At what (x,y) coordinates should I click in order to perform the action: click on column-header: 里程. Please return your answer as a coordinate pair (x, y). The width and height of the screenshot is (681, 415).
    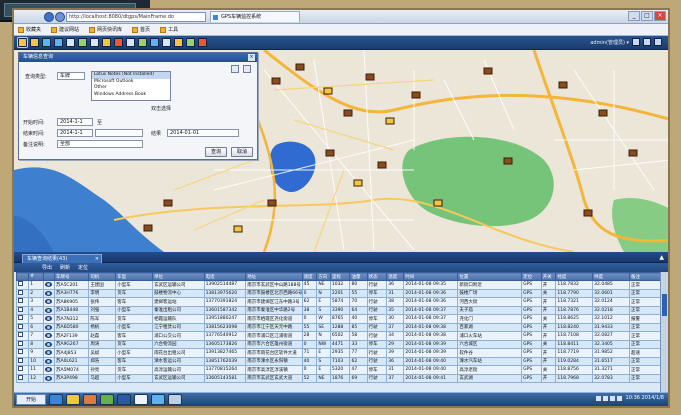
    Looking at the image, I should click on (340, 276).